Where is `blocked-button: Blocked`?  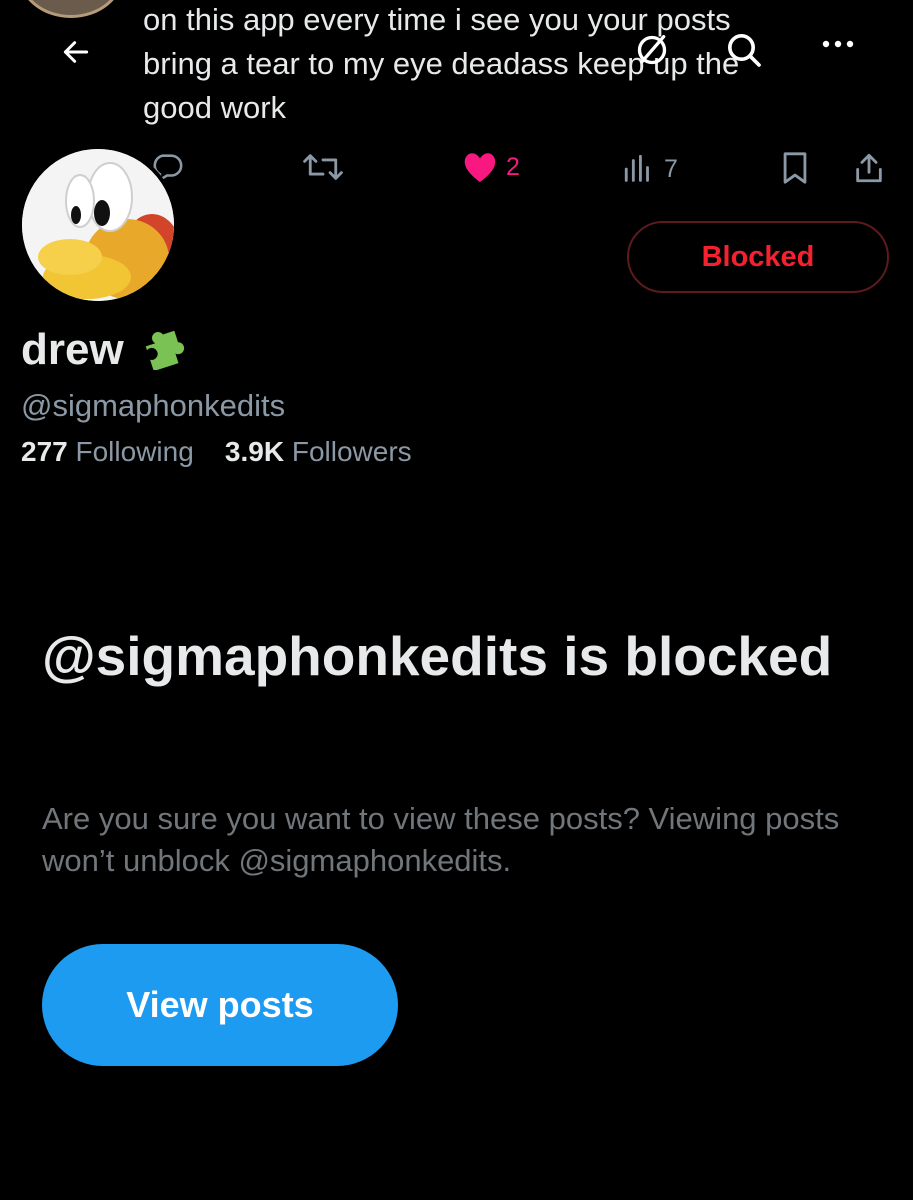
blocked-button: Blocked is located at coordinates (758, 257).